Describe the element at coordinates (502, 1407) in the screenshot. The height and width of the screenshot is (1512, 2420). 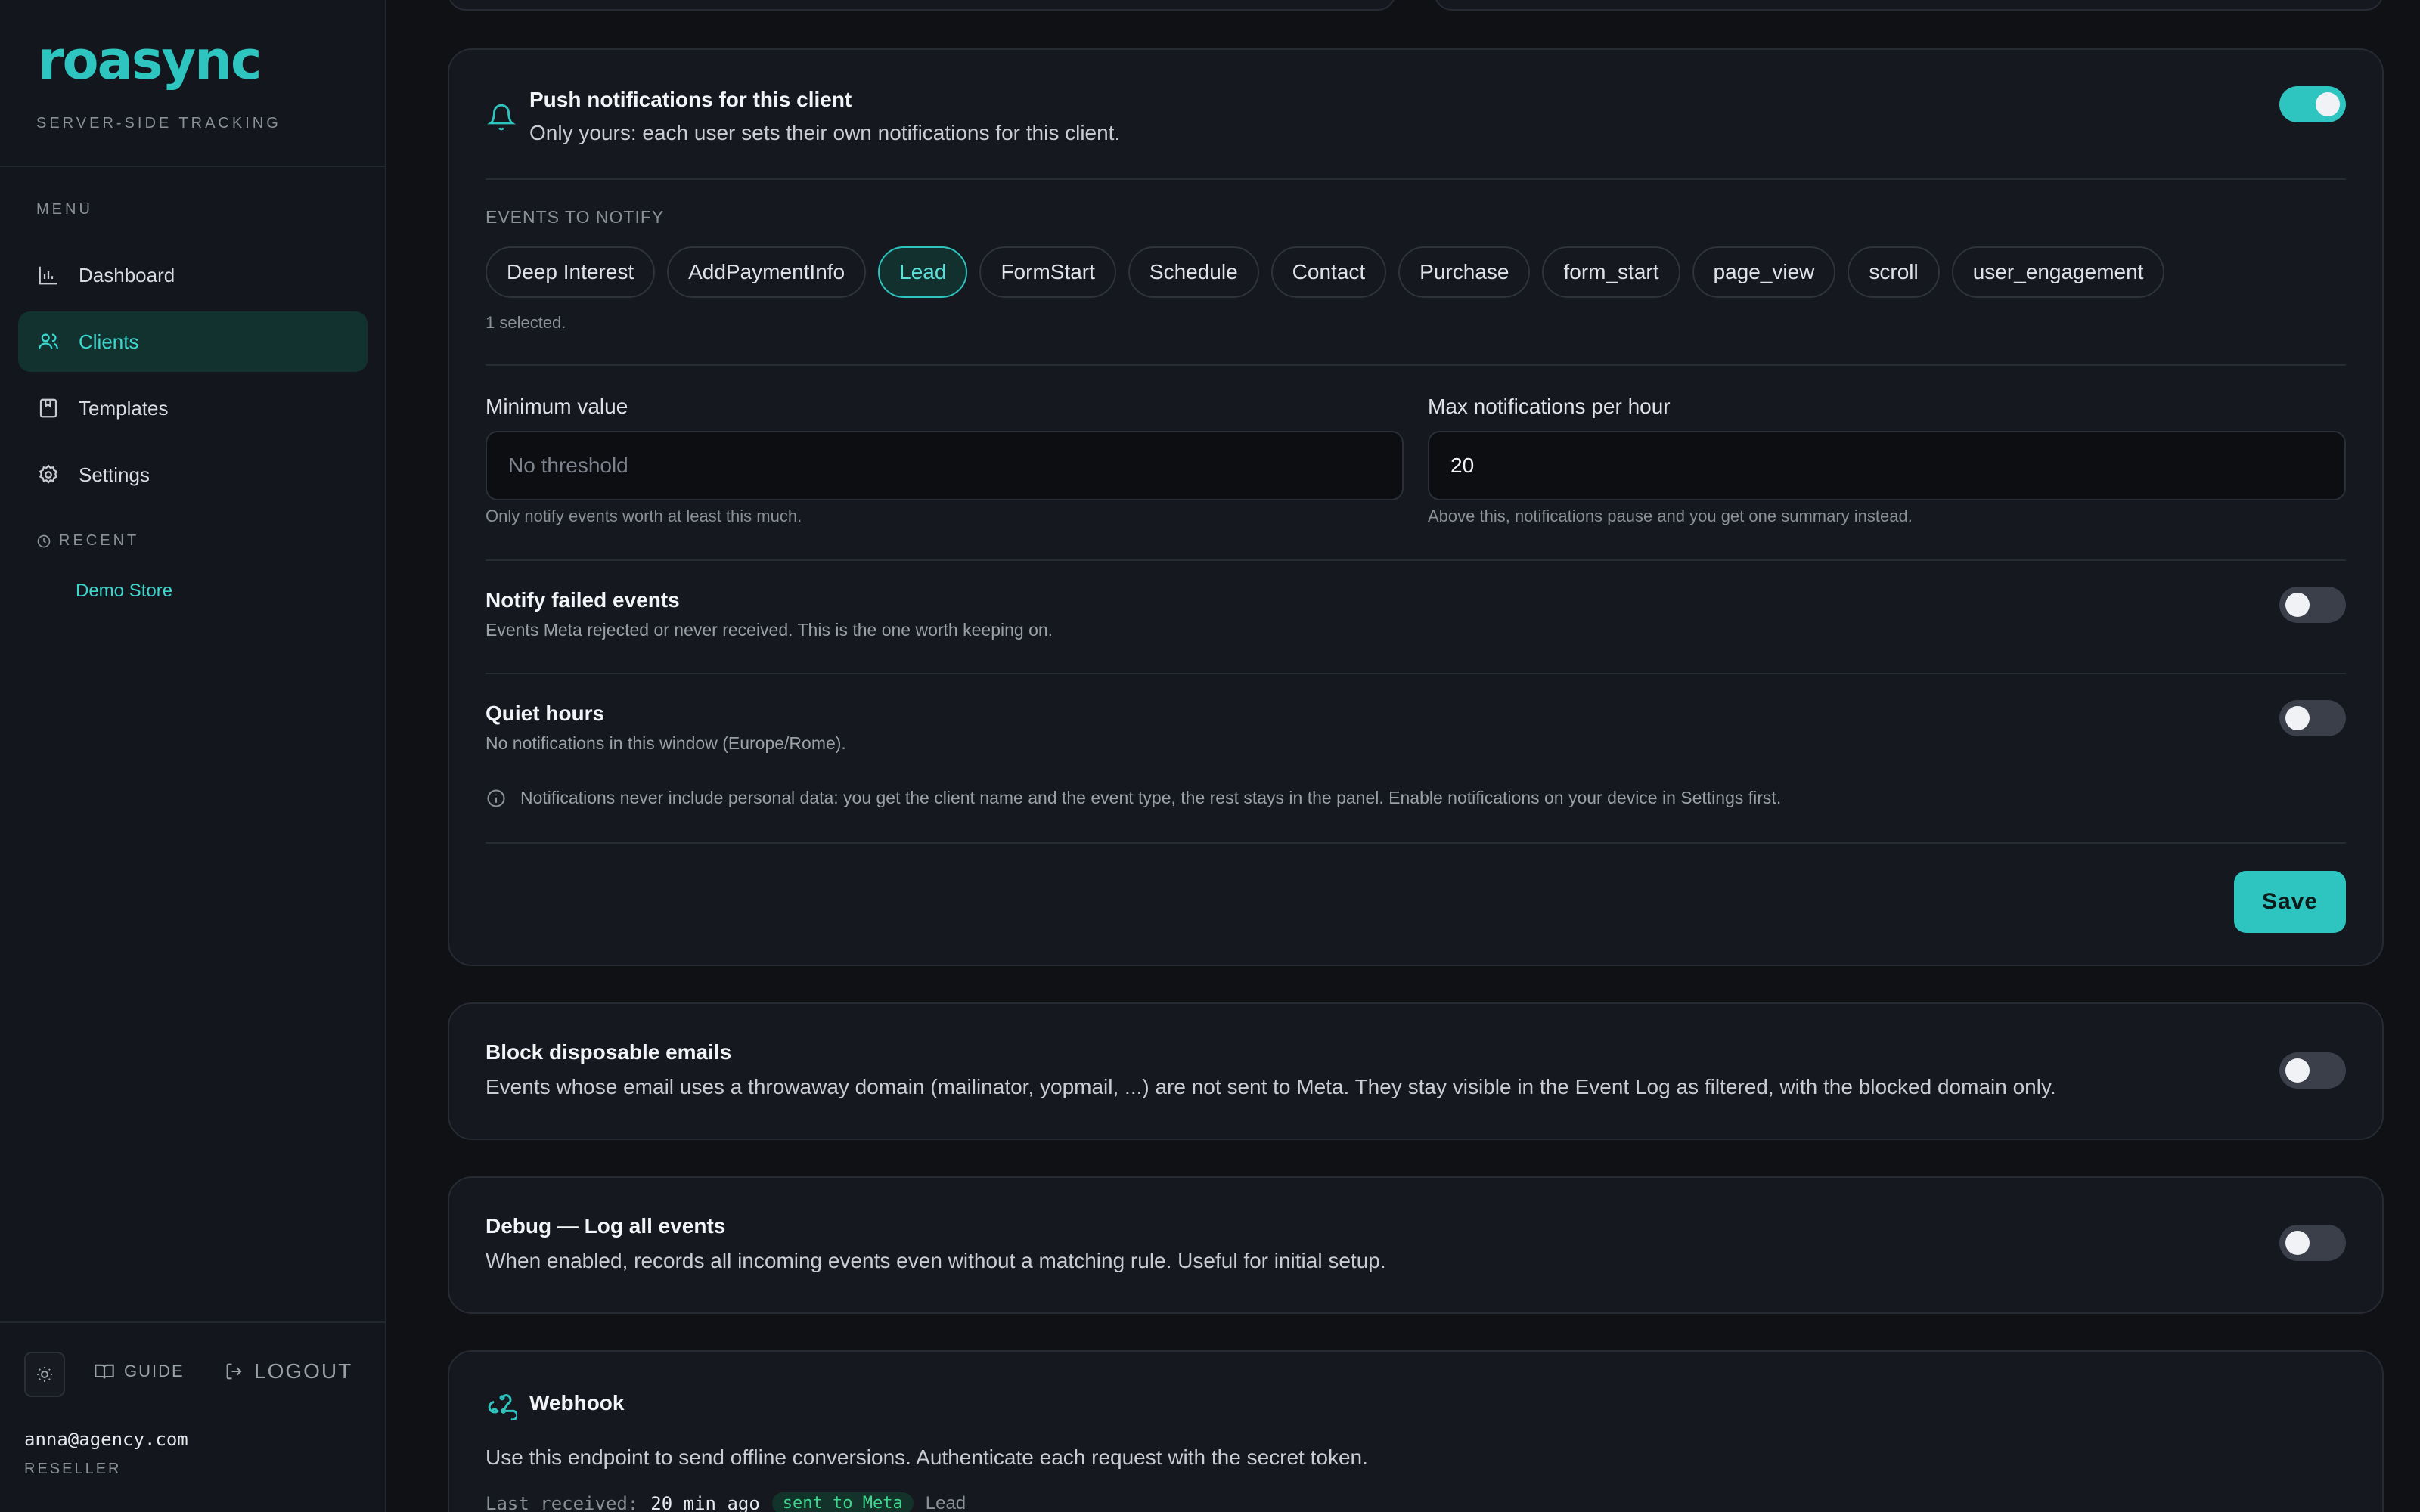
I see `webhook-icon` at that location.